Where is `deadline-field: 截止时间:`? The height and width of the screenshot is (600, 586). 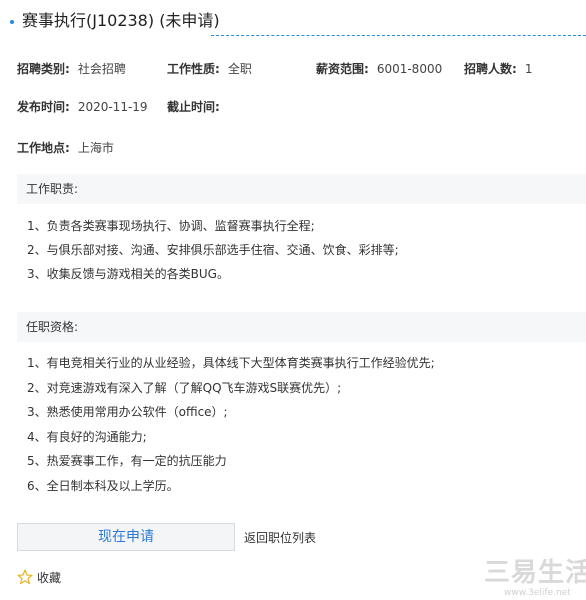 deadline-field: 截止时间: is located at coordinates (197, 107).